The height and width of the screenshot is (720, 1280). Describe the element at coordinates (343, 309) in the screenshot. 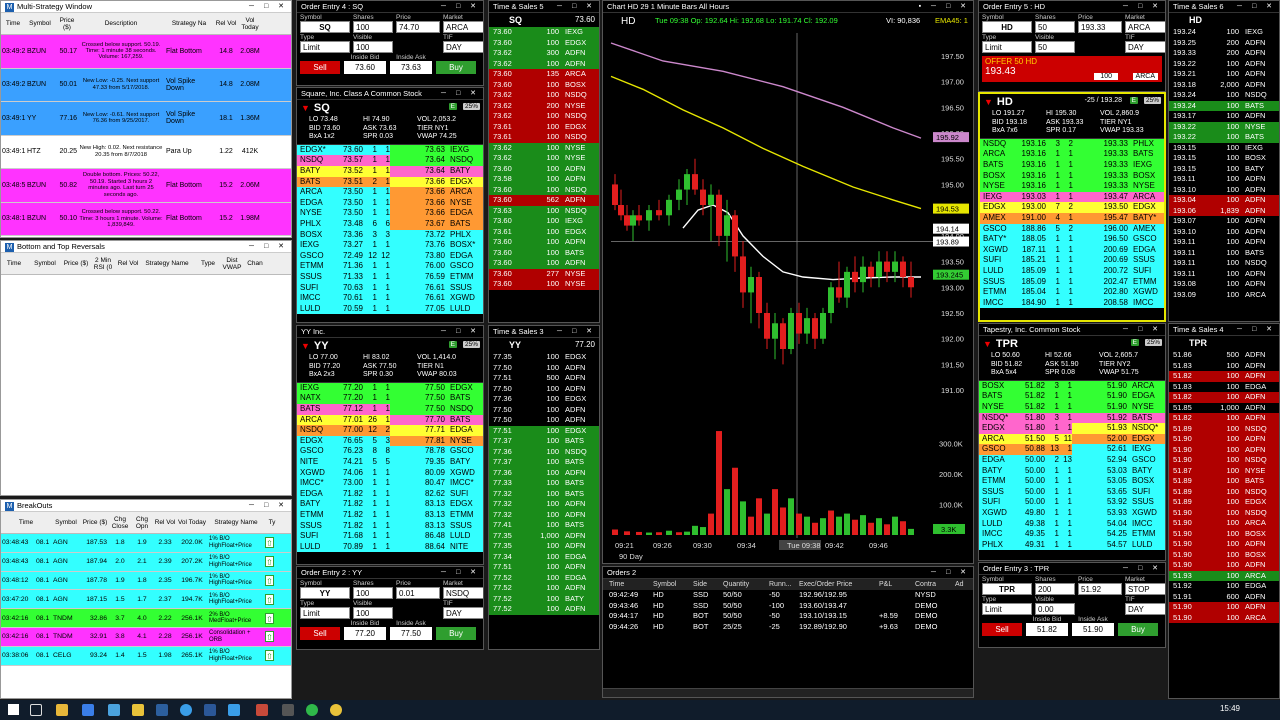

I see `bid-row: LULD 70.59 1 1` at that location.